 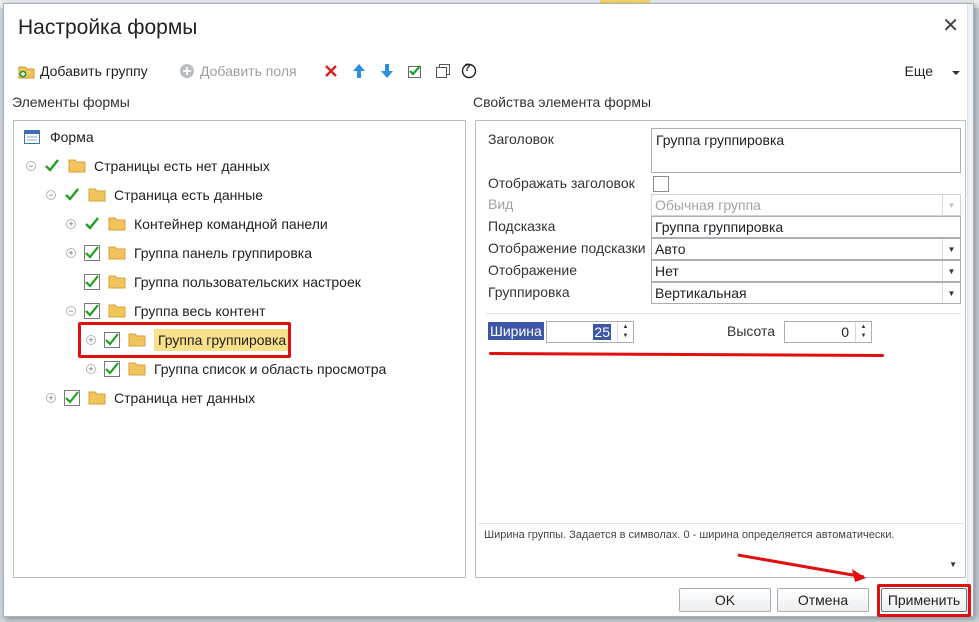 What do you see at coordinates (247, 282) in the screenshot?
I see `tree-item-label: Группа пользовательских настроек` at bounding box center [247, 282].